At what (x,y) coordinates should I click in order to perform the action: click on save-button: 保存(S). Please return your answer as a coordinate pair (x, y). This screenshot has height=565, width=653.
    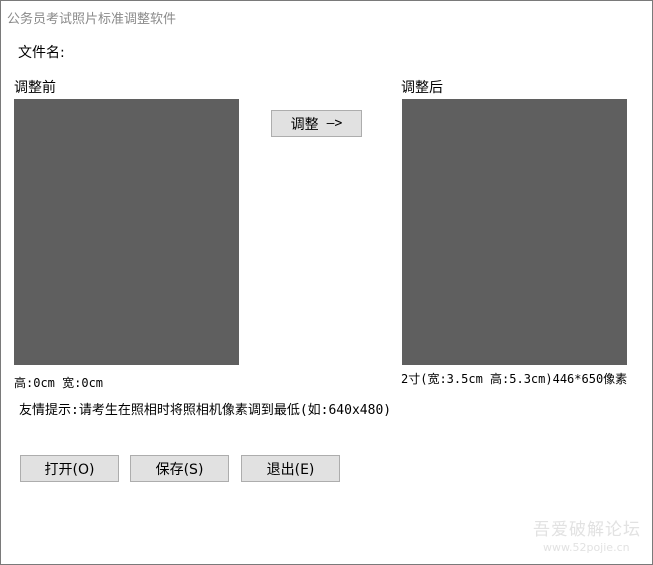
    Looking at the image, I should click on (179, 468).